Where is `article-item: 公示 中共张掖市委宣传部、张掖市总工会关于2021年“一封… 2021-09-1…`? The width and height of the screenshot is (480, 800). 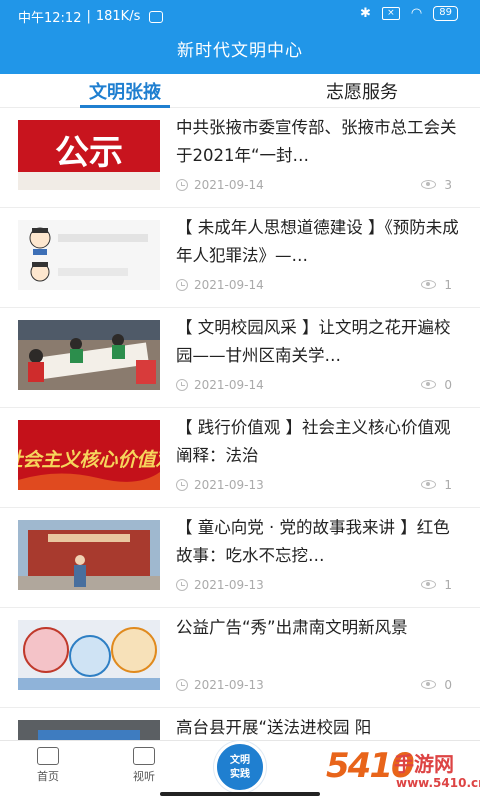
article-item: 公示 中共张掖市委宣传部、张掖市总工会关于2021年“一封… 2021-09-1… is located at coordinates (240, 158).